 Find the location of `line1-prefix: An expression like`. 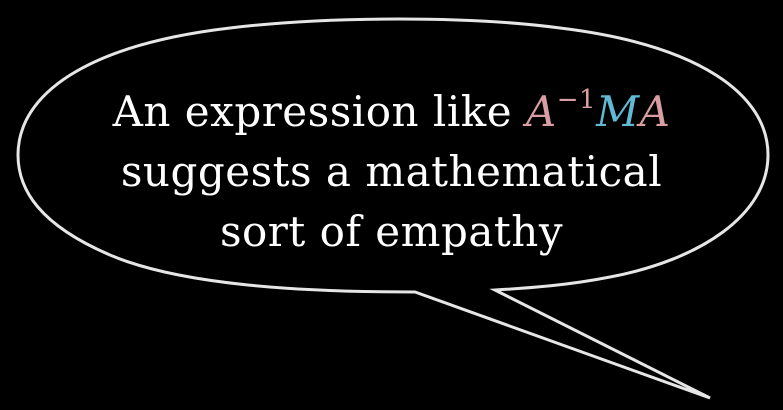

line1-prefix: An expression like is located at coordinates (319, 111).